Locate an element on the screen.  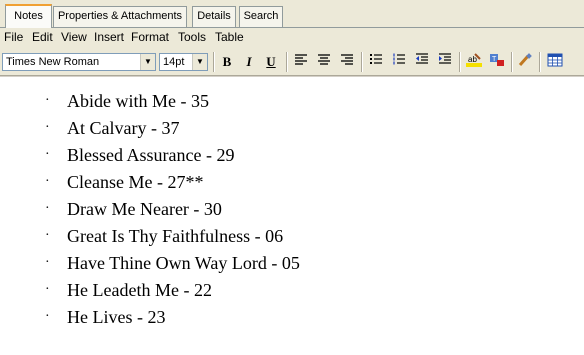
list-item: · Have Thine Own Way Lord - 05 is located at coordinates (250, 266).